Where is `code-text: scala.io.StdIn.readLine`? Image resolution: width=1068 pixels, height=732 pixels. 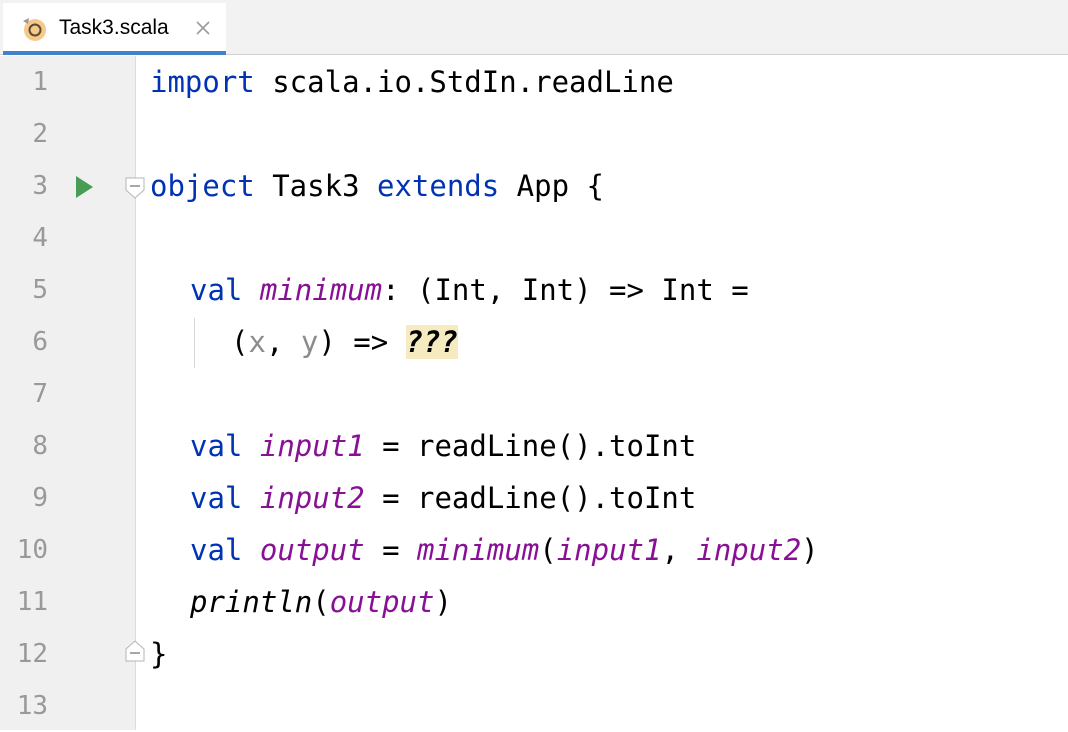
code-text: scala.io.StdIn.readLine is located at coordinates (464, 82).